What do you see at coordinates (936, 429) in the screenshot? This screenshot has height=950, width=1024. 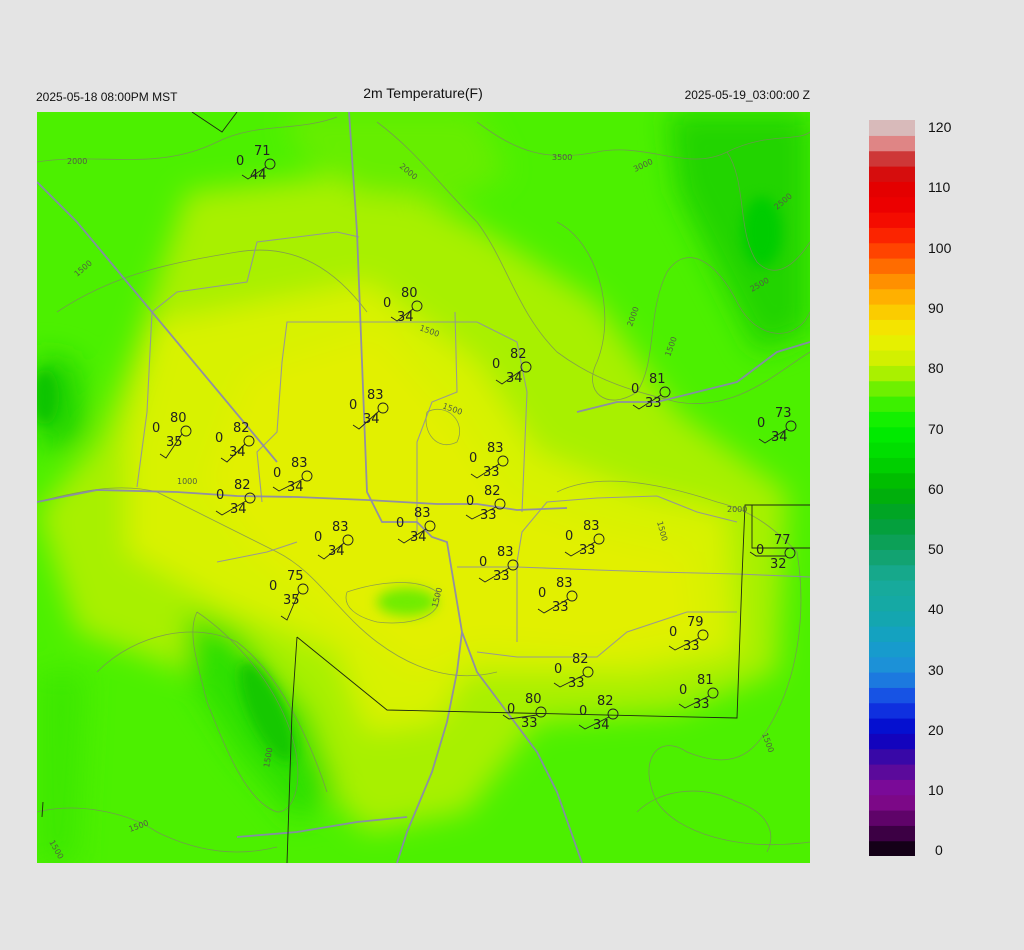 I see `colorbar-label: 70` at bounding box center [936, 429].